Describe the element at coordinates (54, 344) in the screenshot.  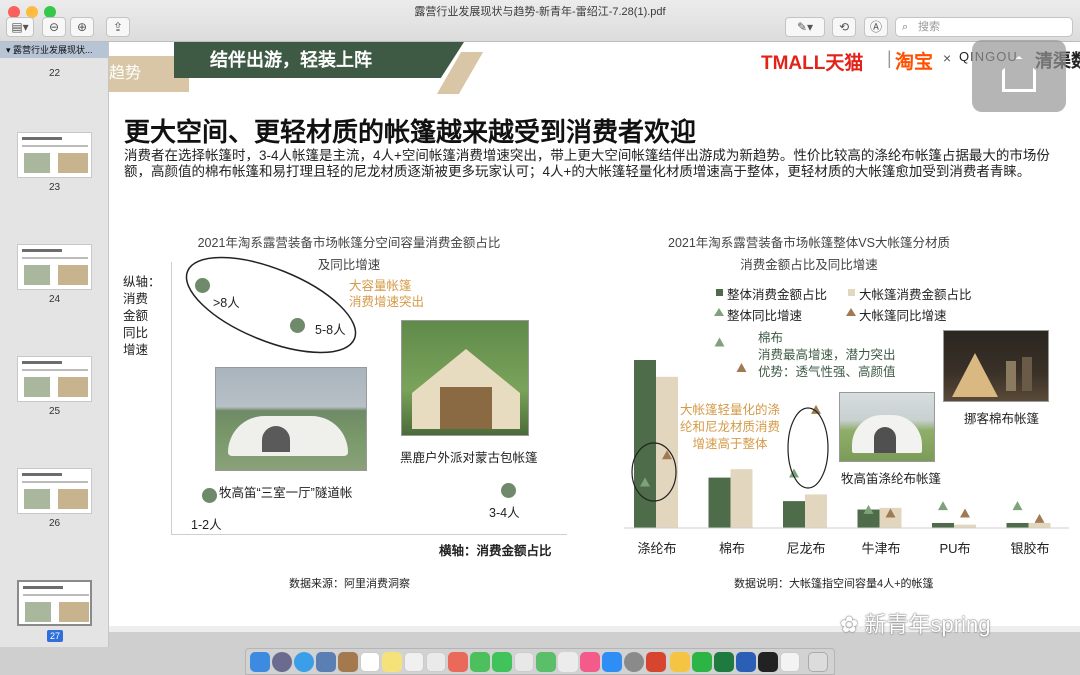
I see `thumbnail-sidebar: ▾ 露营行业发展现状... 22 23 24 25 26 27` at that location.